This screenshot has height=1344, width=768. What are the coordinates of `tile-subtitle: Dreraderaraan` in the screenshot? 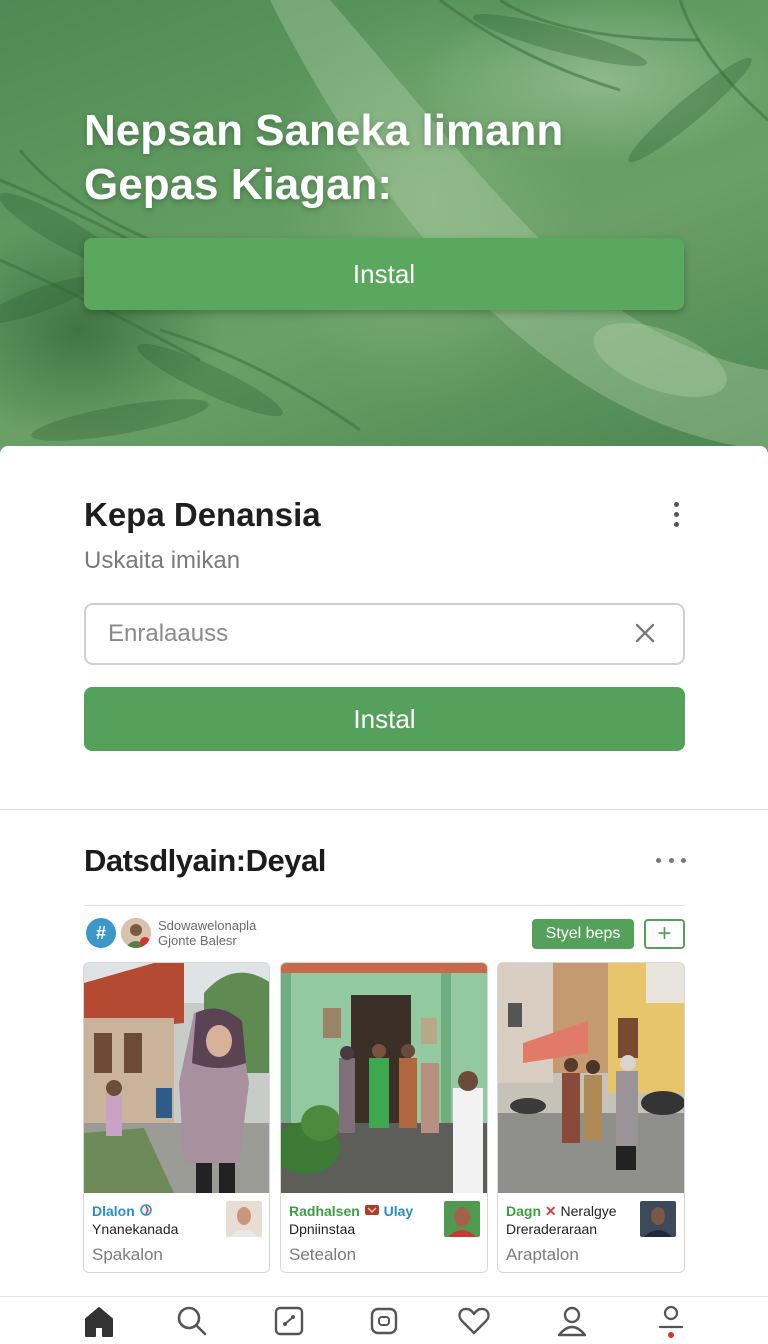 It's located at (552, 1229).